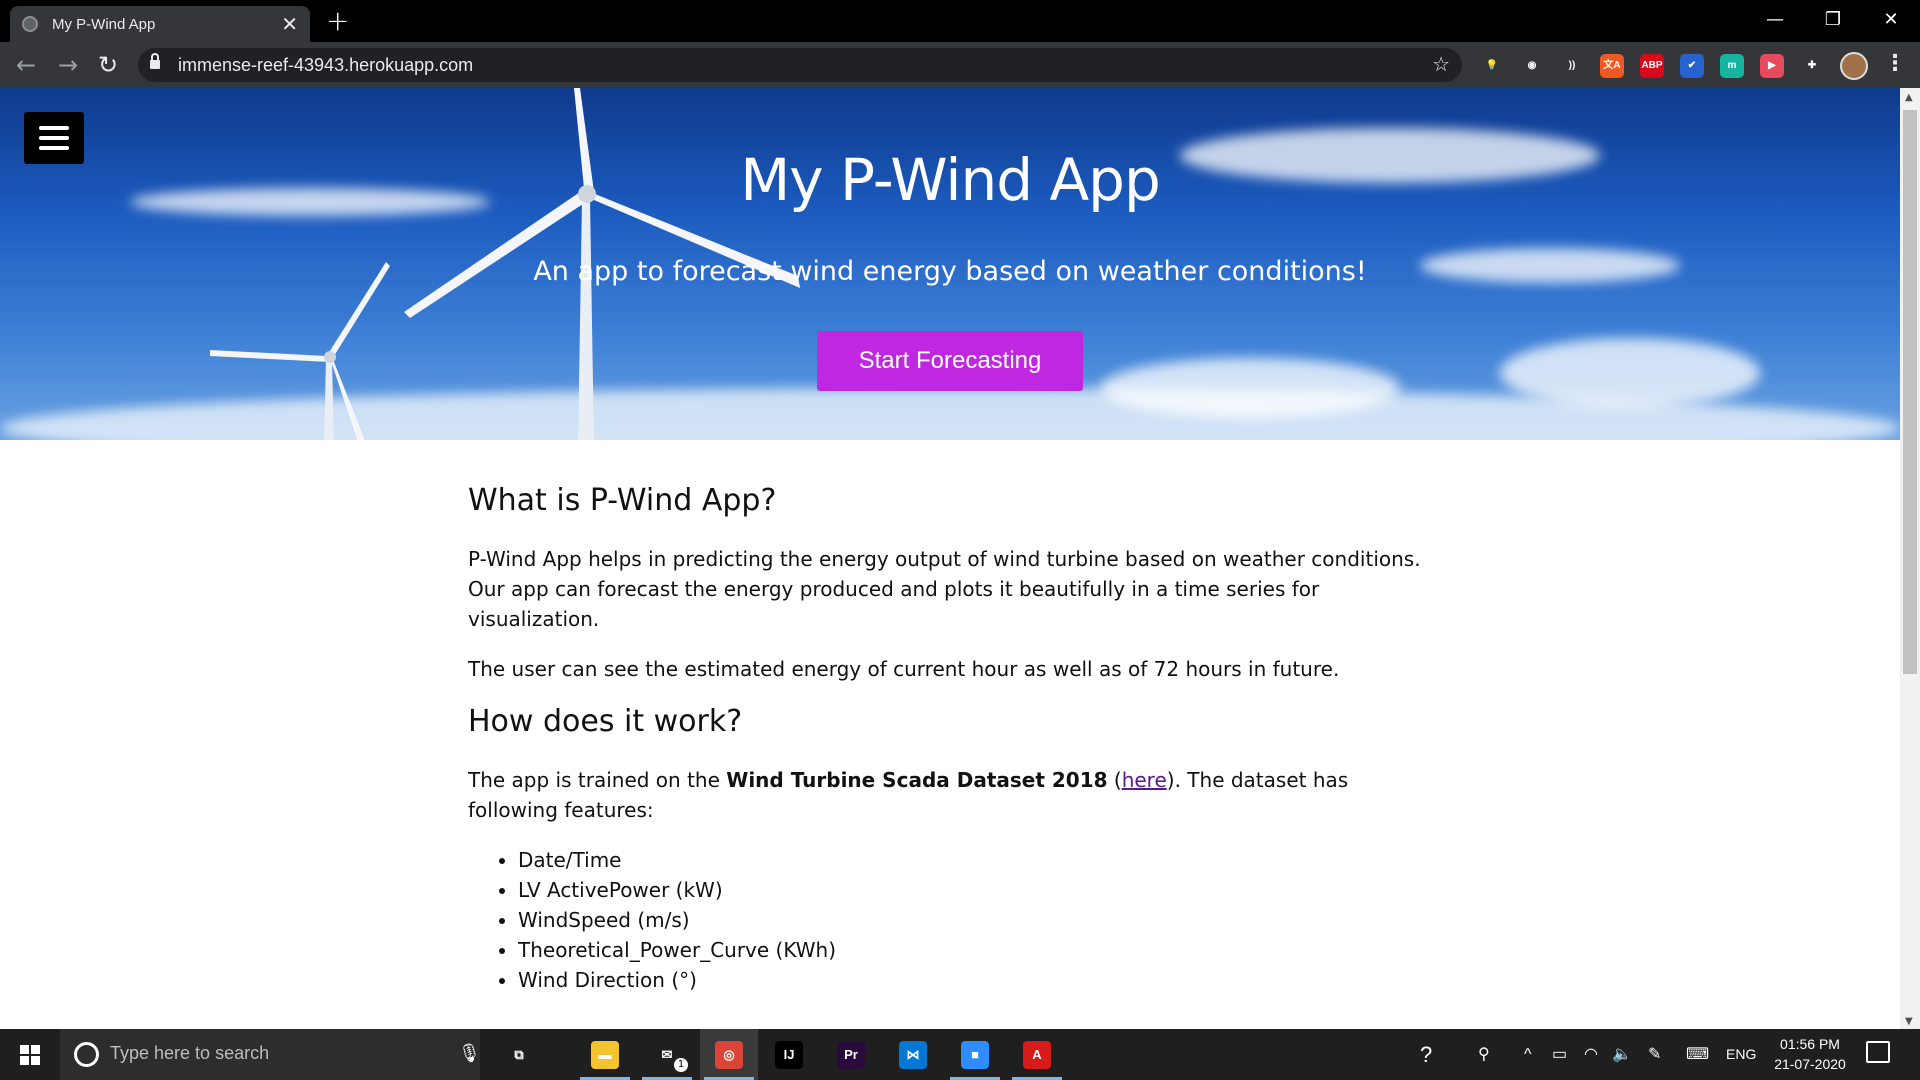 Image resolution: width=1920 pixels, height=1080 pixels. I want to click on chrome-app: ◎, so click(729, 1054).